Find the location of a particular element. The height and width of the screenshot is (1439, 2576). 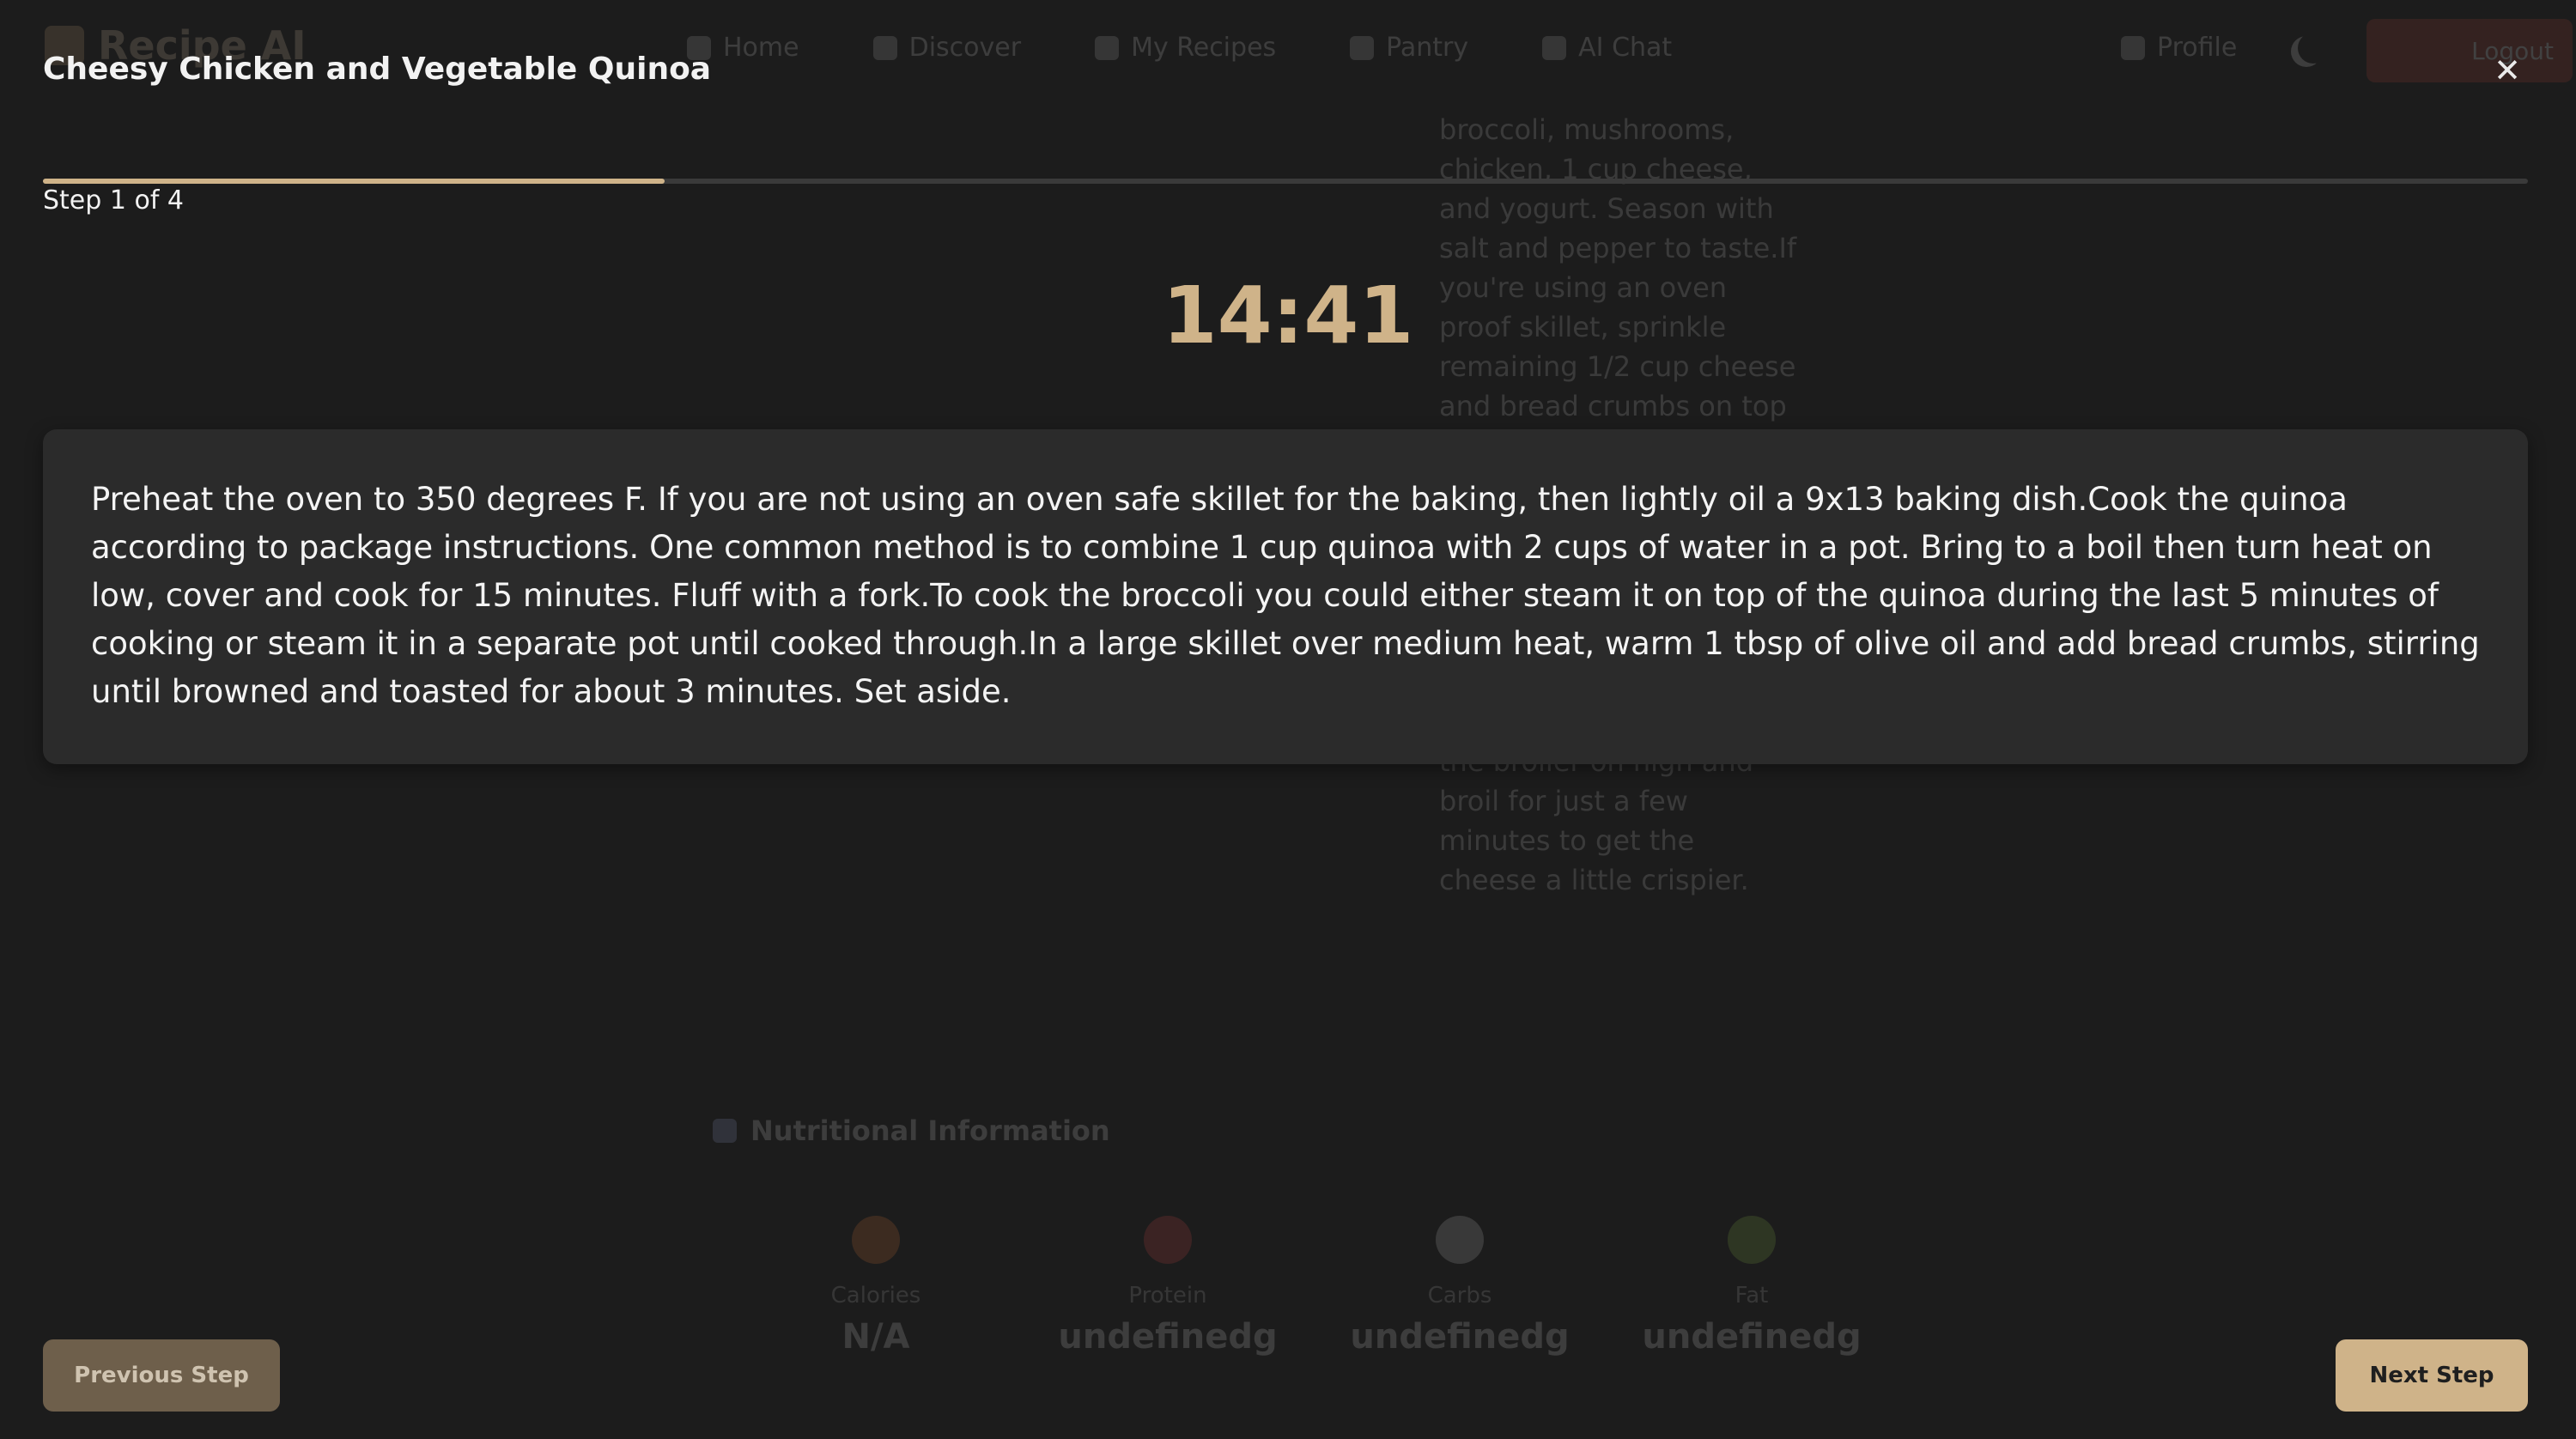

close-button: ✕ is located at coordinates (2507, 70).